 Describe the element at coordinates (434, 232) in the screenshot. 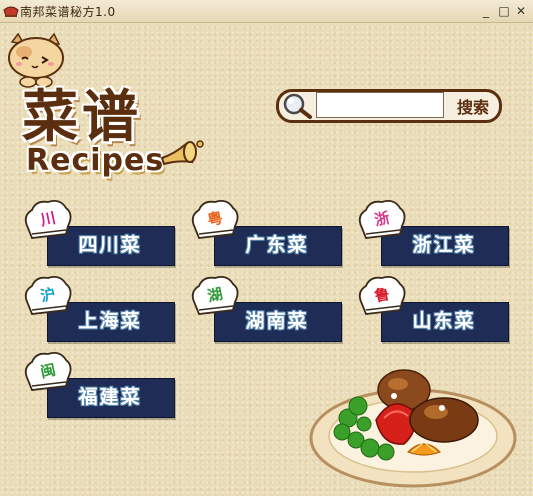

I see `category-zhejiang-button: 浙江菜 浙` at that location.